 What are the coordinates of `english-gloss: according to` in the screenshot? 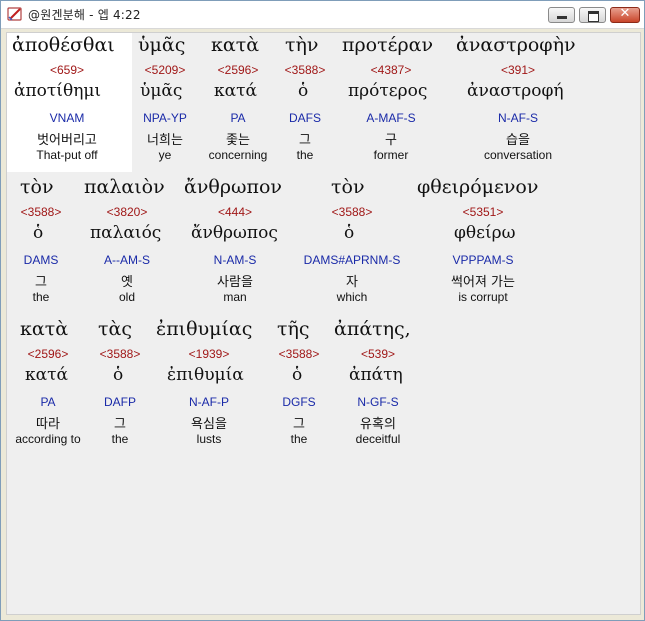 It's located at (48, 439).